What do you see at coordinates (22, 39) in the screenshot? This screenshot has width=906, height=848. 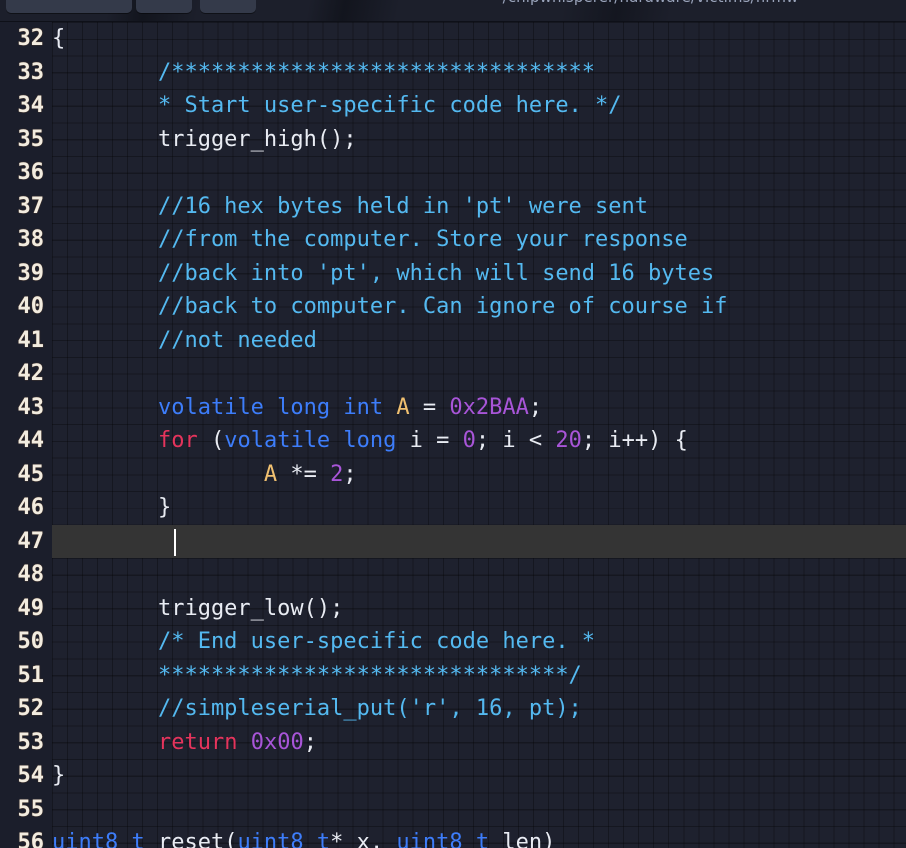 I see `line-number: 32` at bounding box center [22, 39].